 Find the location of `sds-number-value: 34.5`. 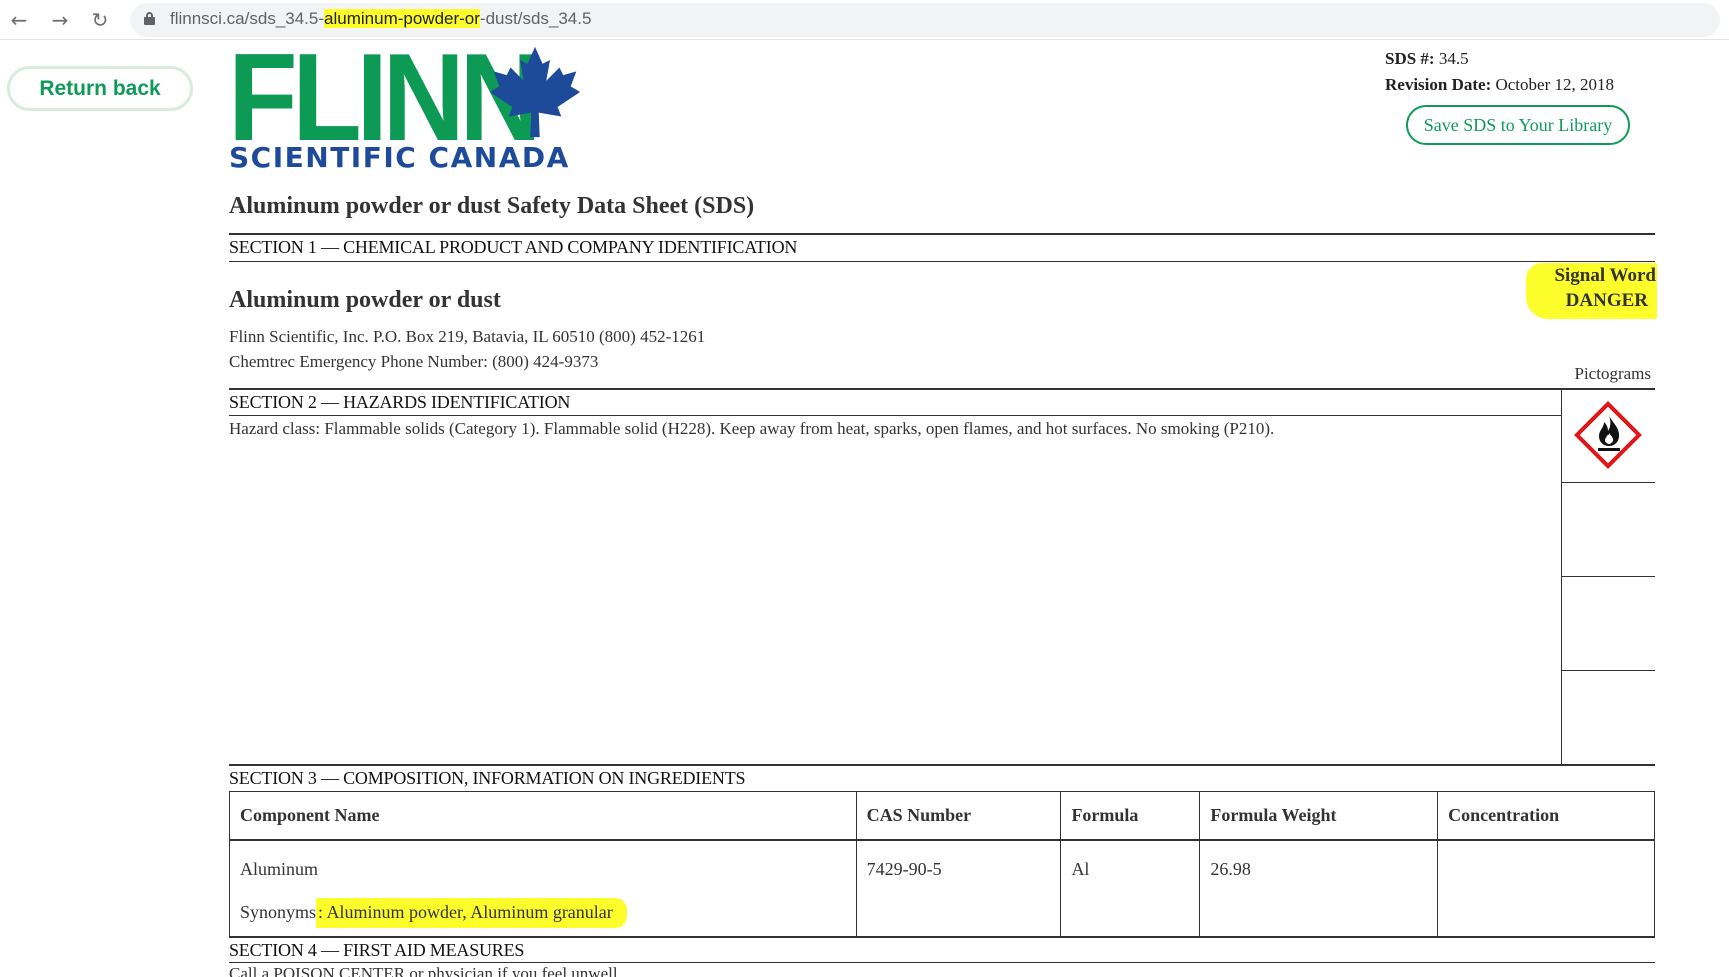

sds-number-value: 34.5 is located at coordinates (1453, 58).